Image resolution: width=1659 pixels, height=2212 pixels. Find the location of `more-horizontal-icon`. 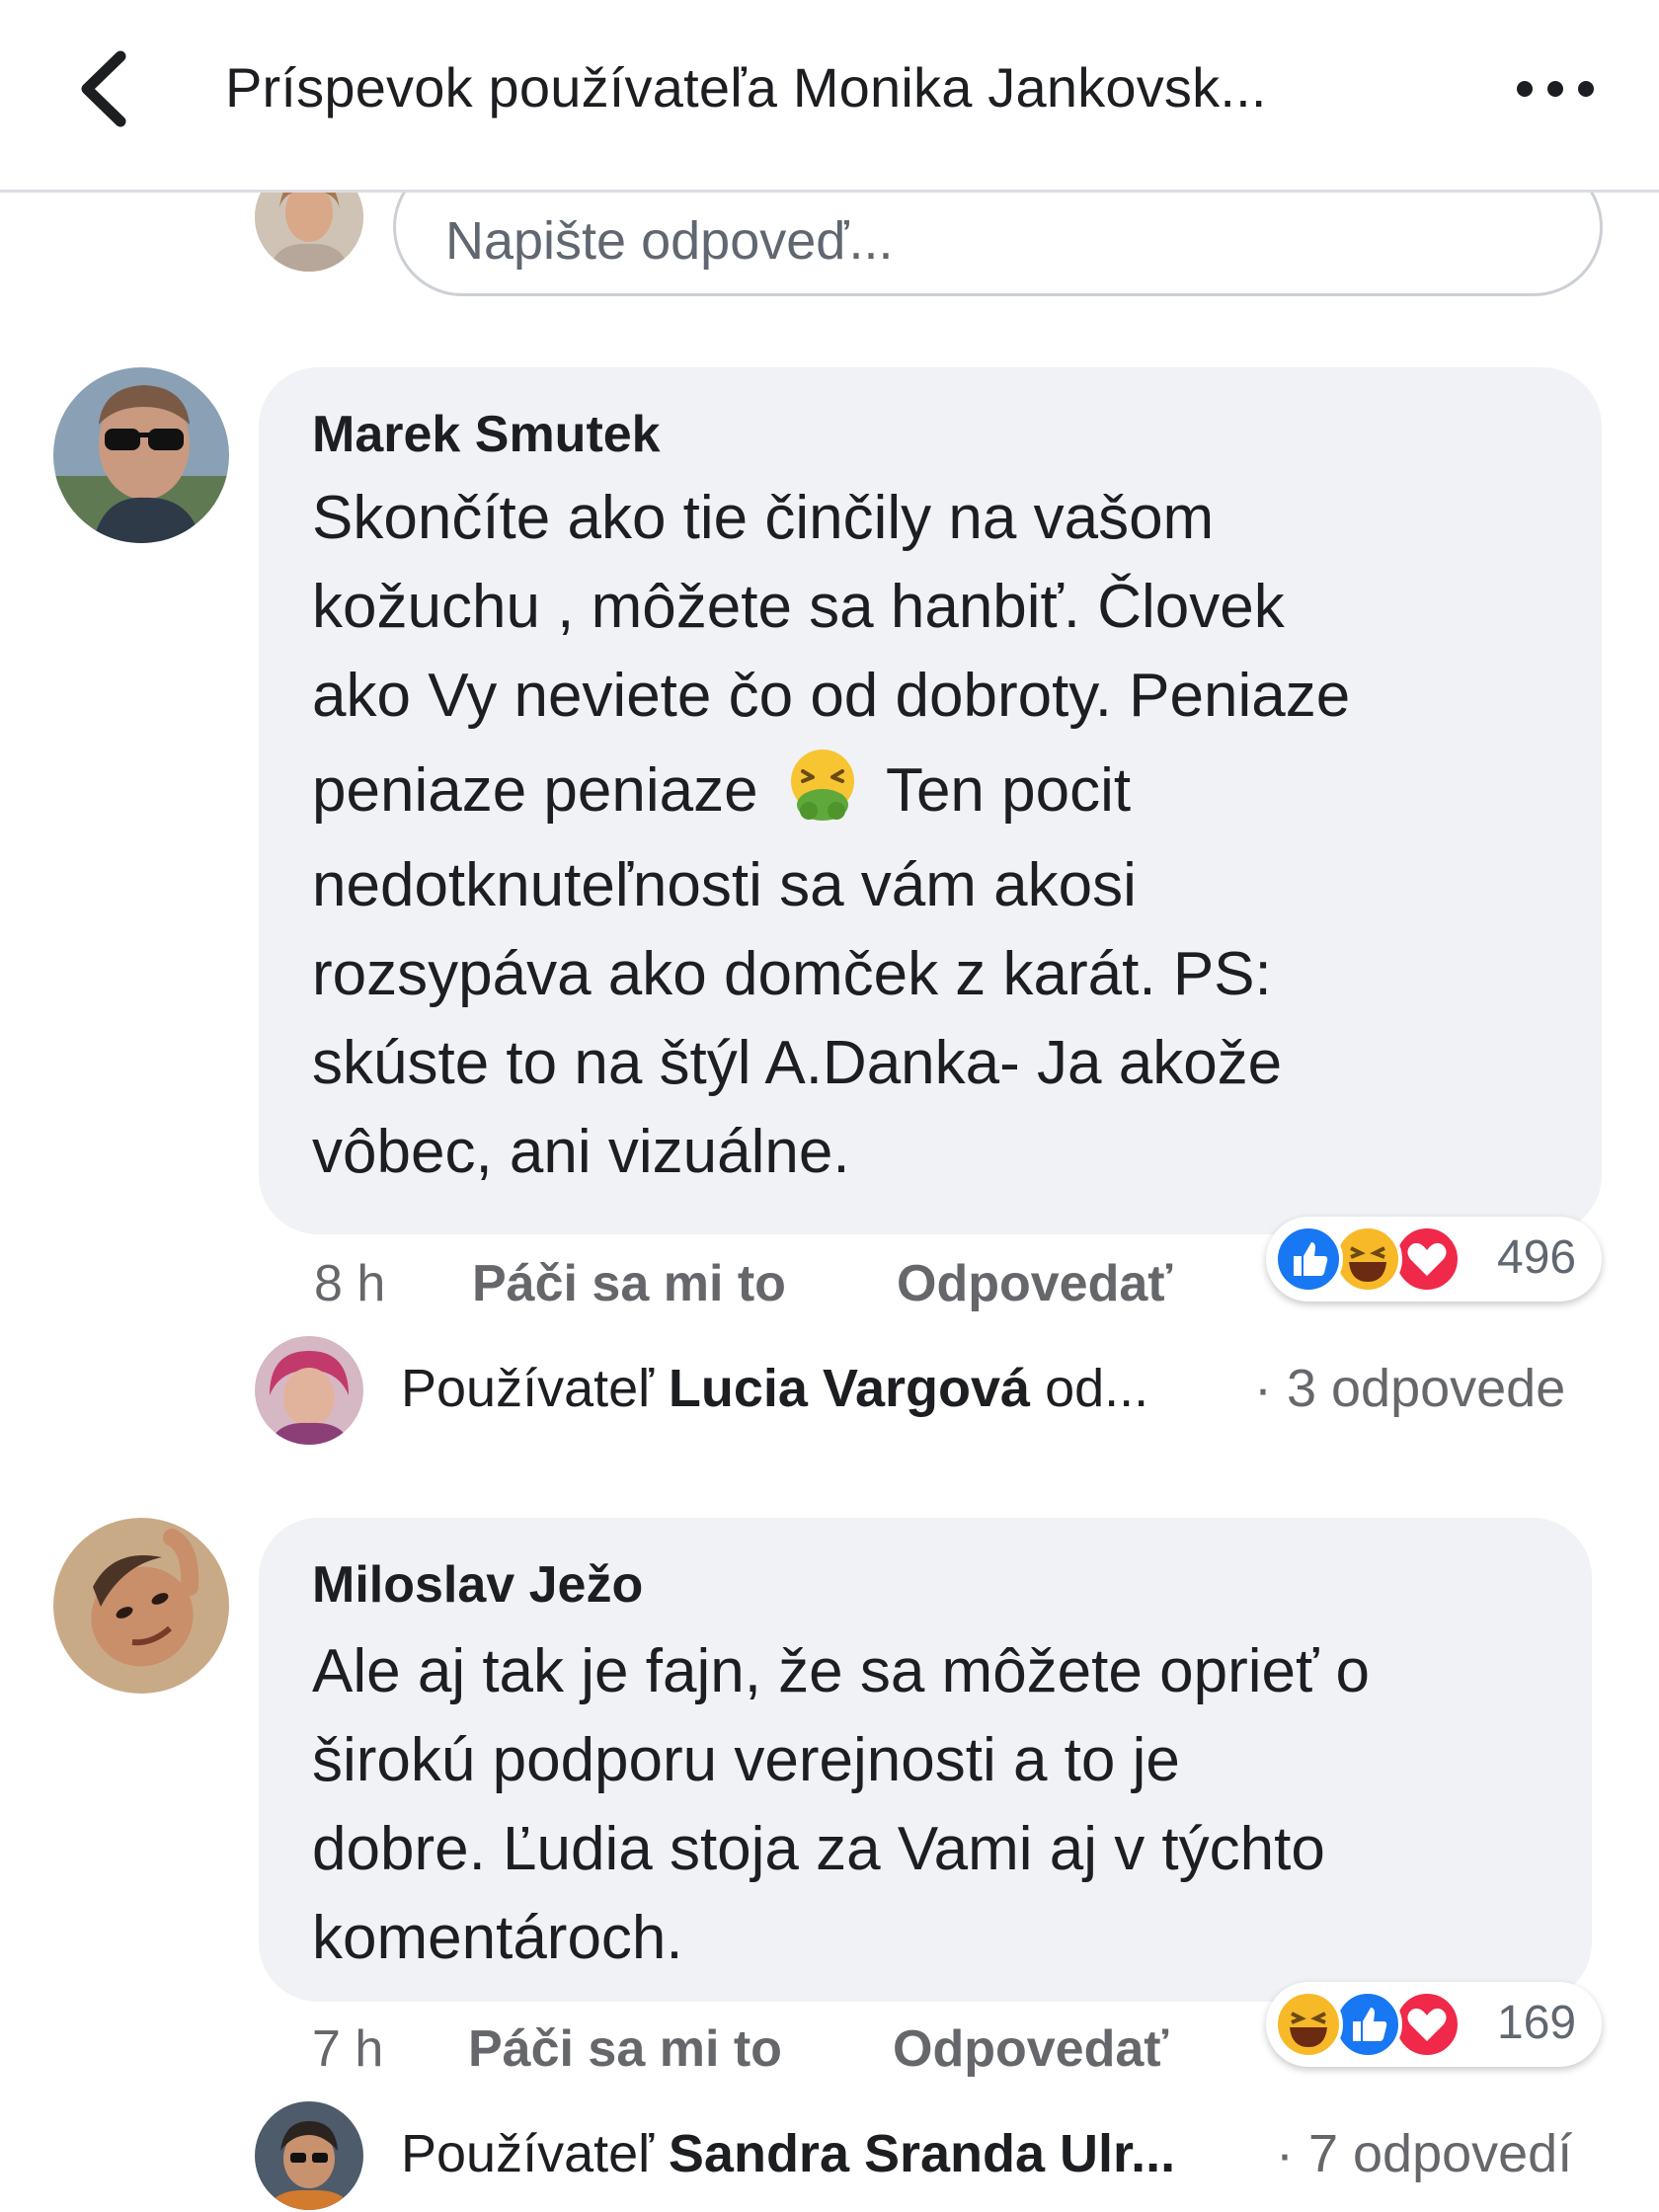

more-horizontal-icon is located at coordinates (1525, 89).